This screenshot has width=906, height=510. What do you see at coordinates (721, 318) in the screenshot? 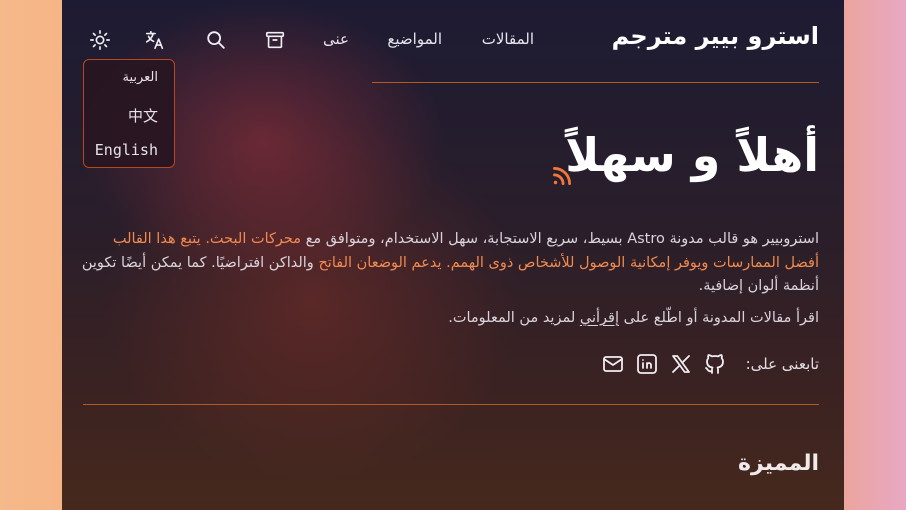
I see `read-more-prefix: اقرأ مقالات المدونة أو اطّلع على` at bounding box center [721, 318].